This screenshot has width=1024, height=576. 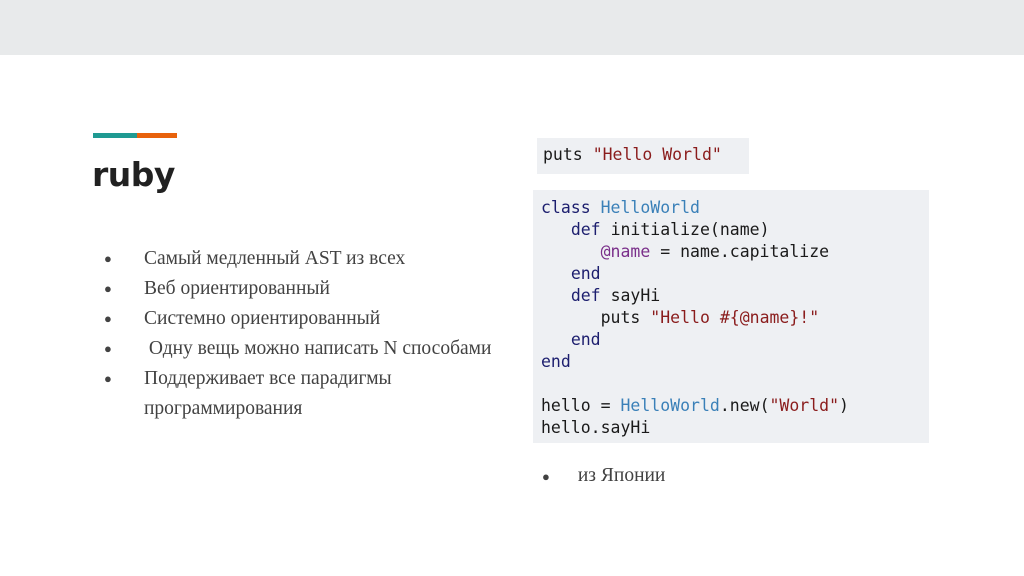 I want to click on code-line: hello.sayHi, so click(x=695, y=428).